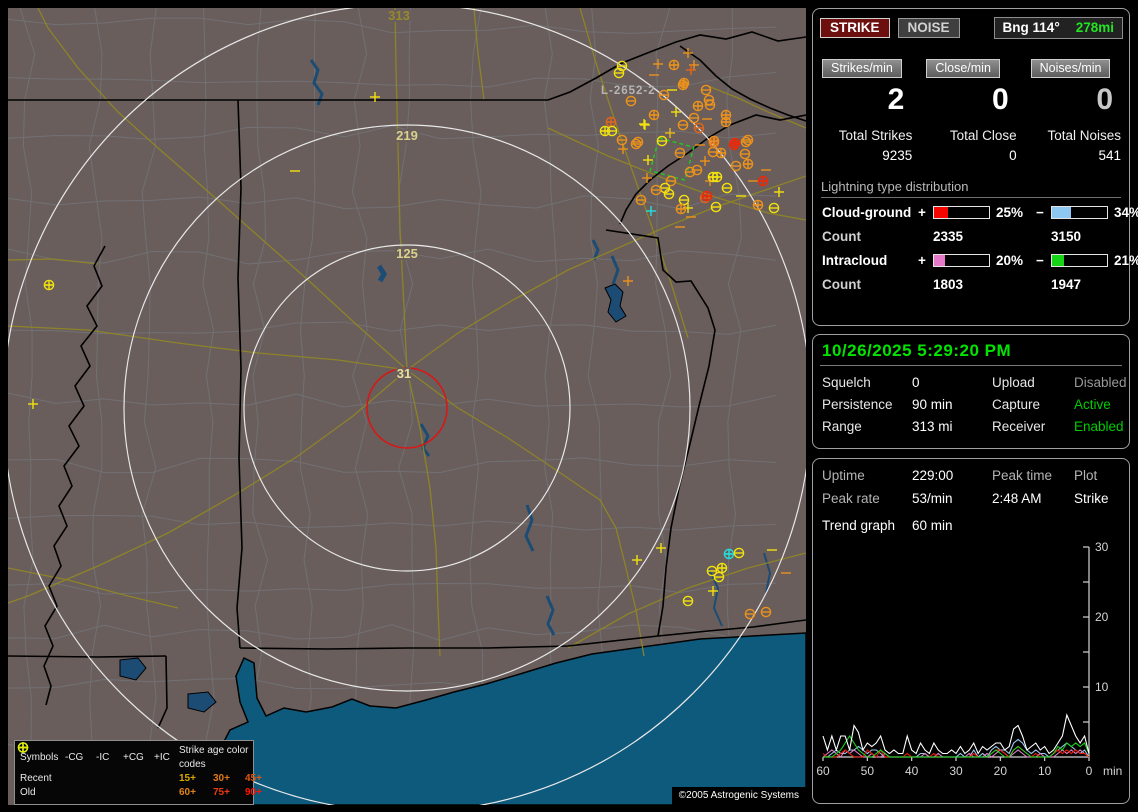 This screenshot has width=1138, height=812. Describe the element at coordinates (1079, 212) in the screenshot. I see `cg-minus-bar` at that location.